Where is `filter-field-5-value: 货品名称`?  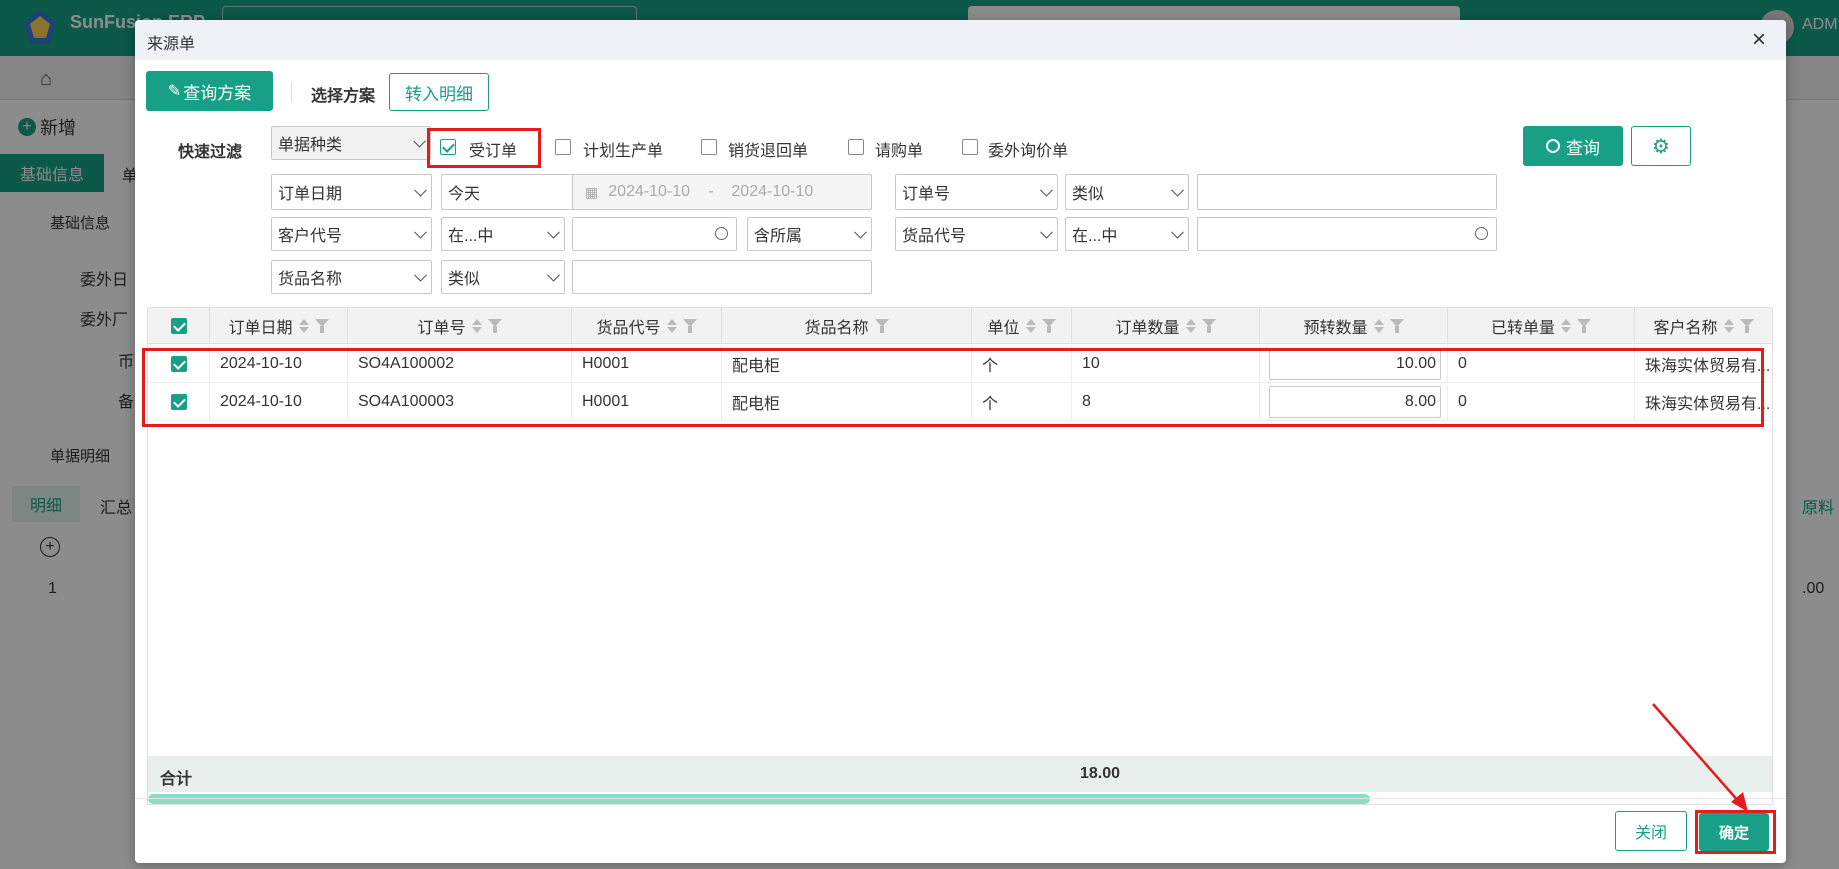
filter-field-5-value: 货品名称 is located at coordinates (310, 279).